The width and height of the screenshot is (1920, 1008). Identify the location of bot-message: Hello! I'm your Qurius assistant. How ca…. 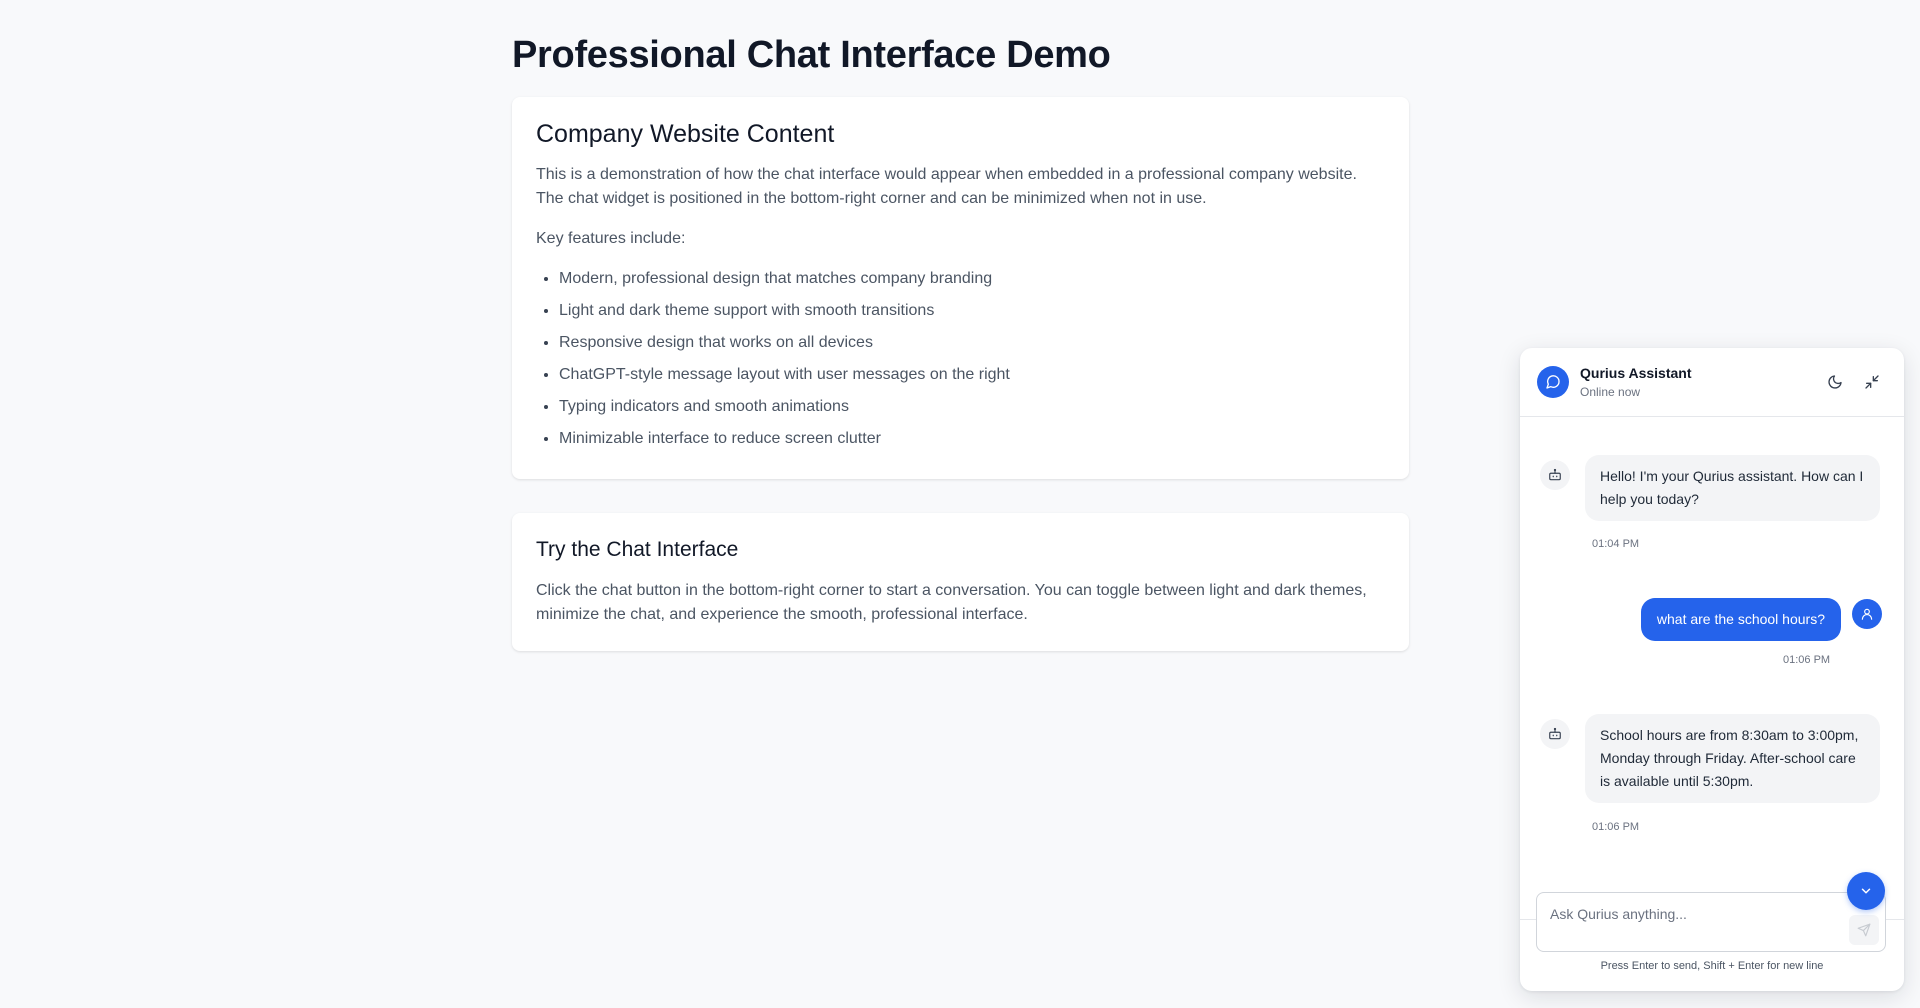
(1732, 488).